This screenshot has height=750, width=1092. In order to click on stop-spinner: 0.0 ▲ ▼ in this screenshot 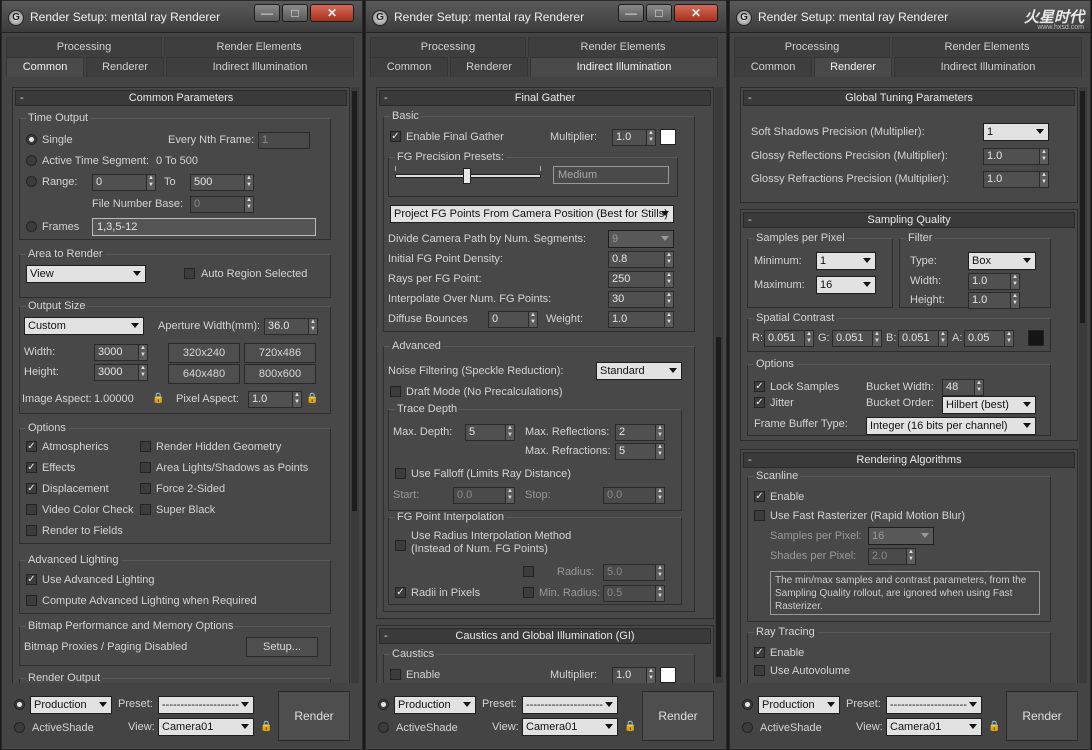, I will do `click(634, 495)`.